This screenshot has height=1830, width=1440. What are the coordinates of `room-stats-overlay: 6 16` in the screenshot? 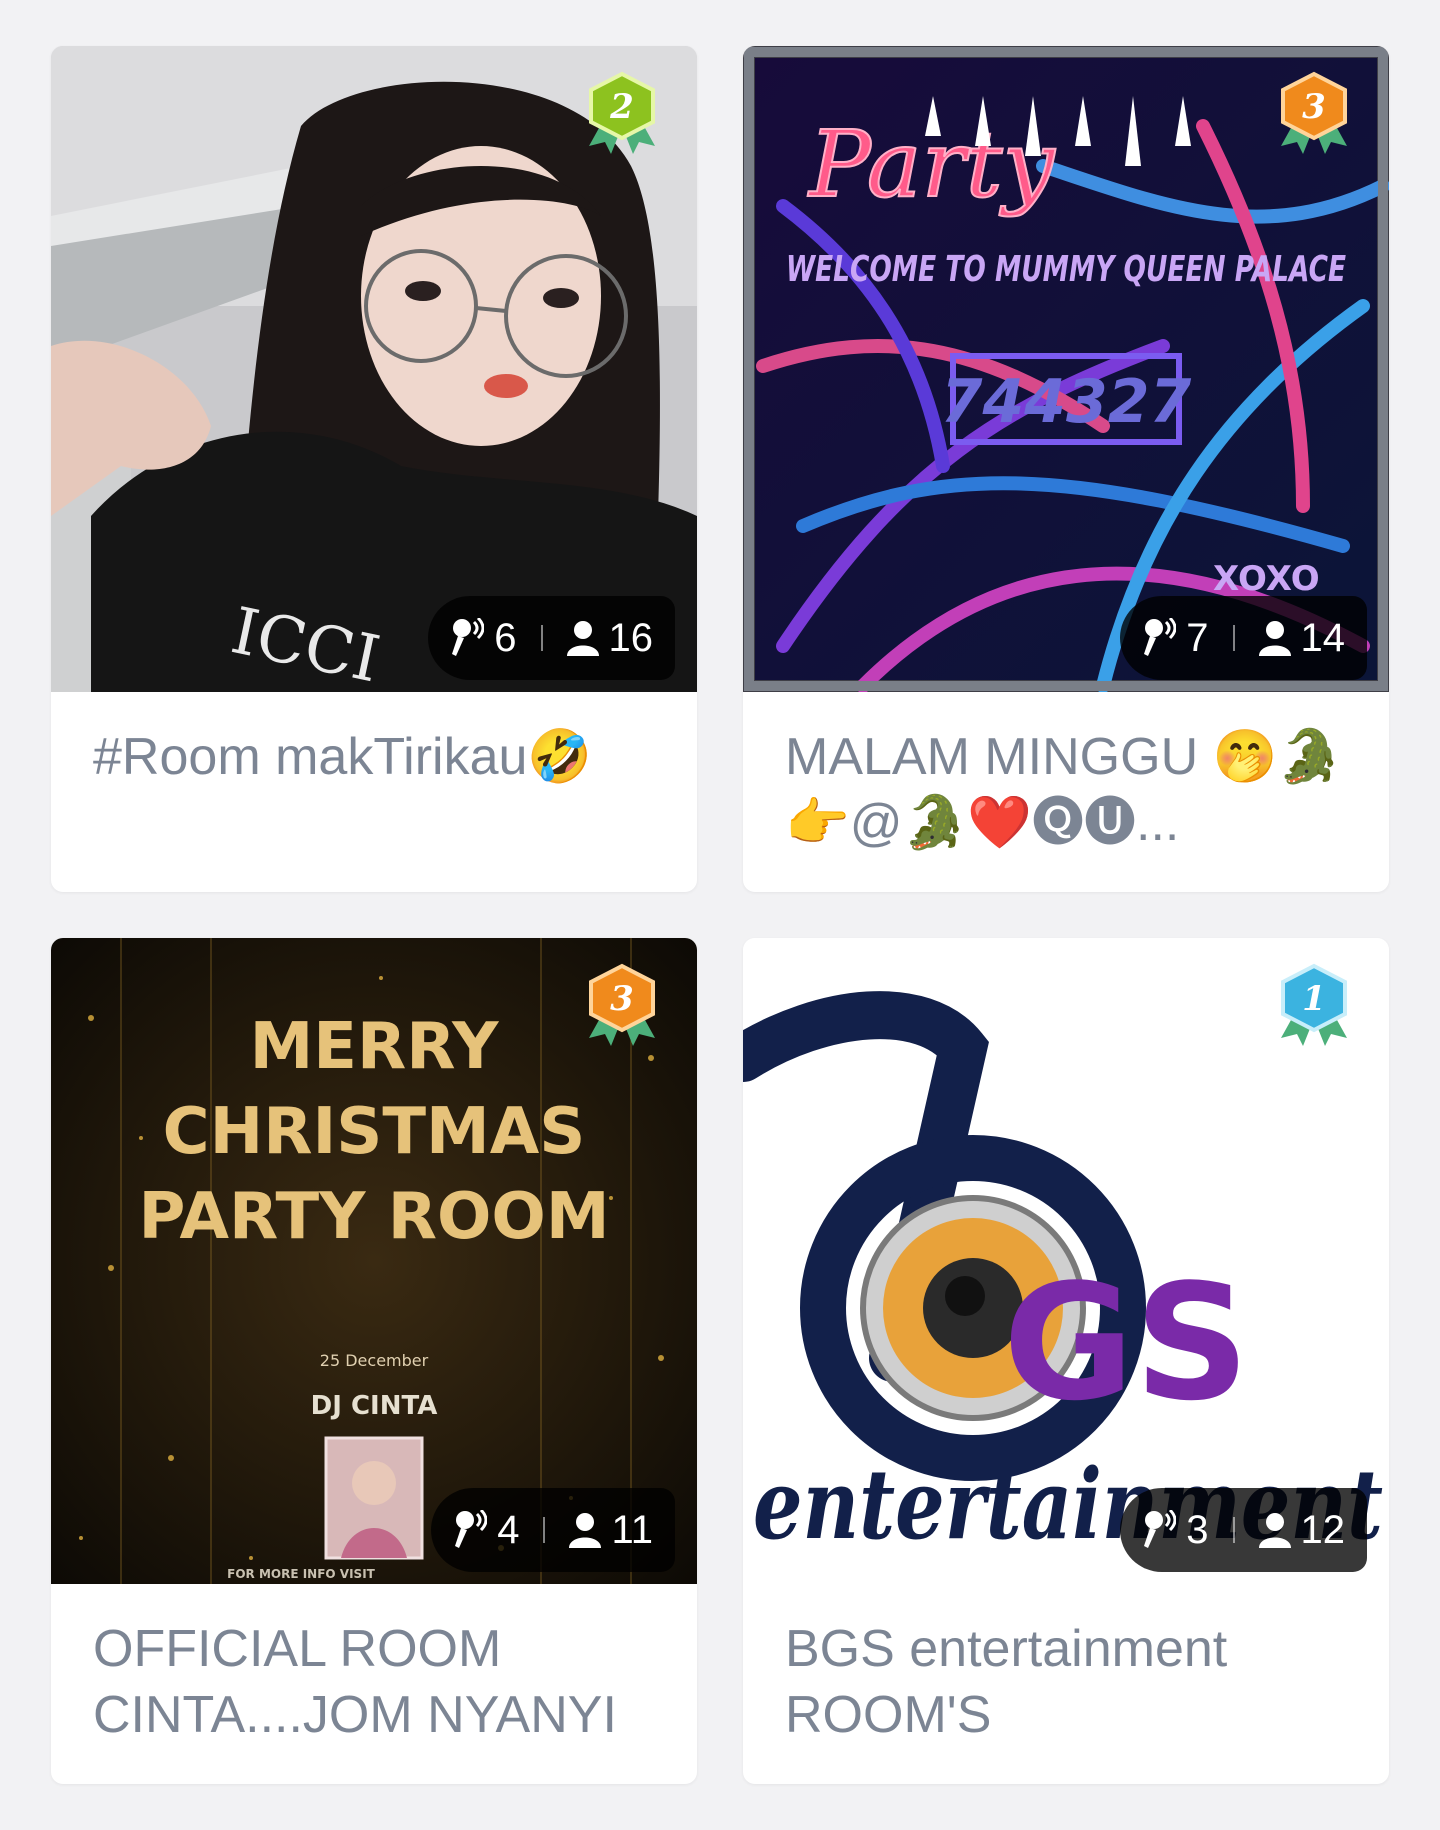 It's located at (551, 638).